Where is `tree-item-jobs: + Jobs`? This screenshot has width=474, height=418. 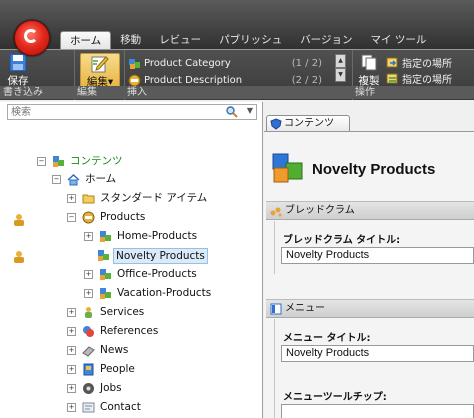
tree-item-jobs: + Jobs is located at coordinates (95, 388).